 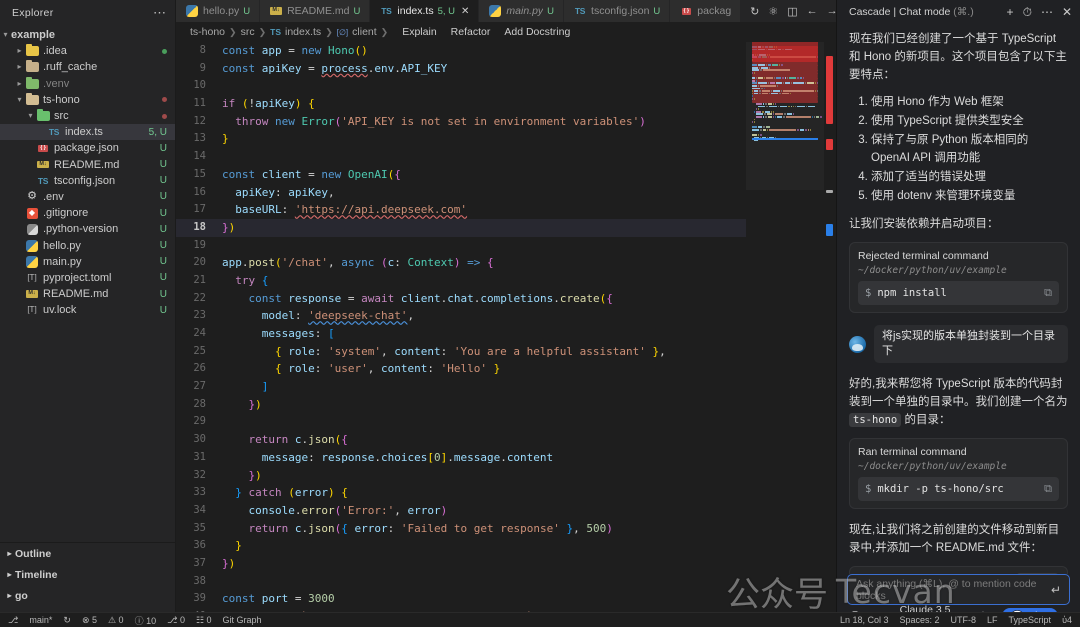 I want to click on tree-item--ruff-cache: ▸ .ruff_cache, so click(x=87, y=67).